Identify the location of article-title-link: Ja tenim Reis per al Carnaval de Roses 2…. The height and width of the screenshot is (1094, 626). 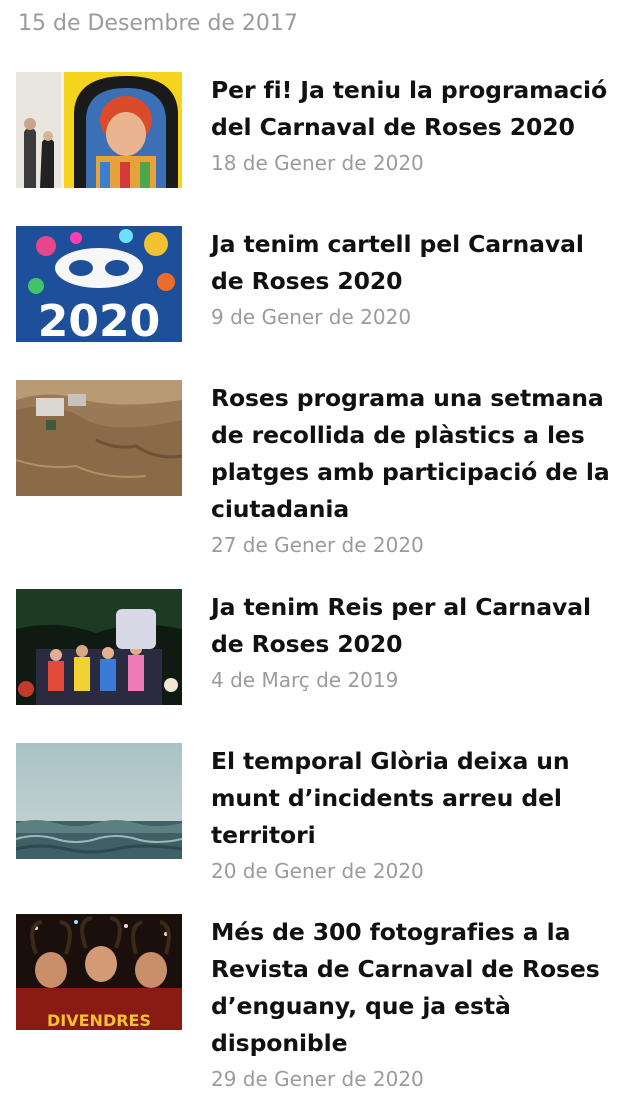
(410, 626).